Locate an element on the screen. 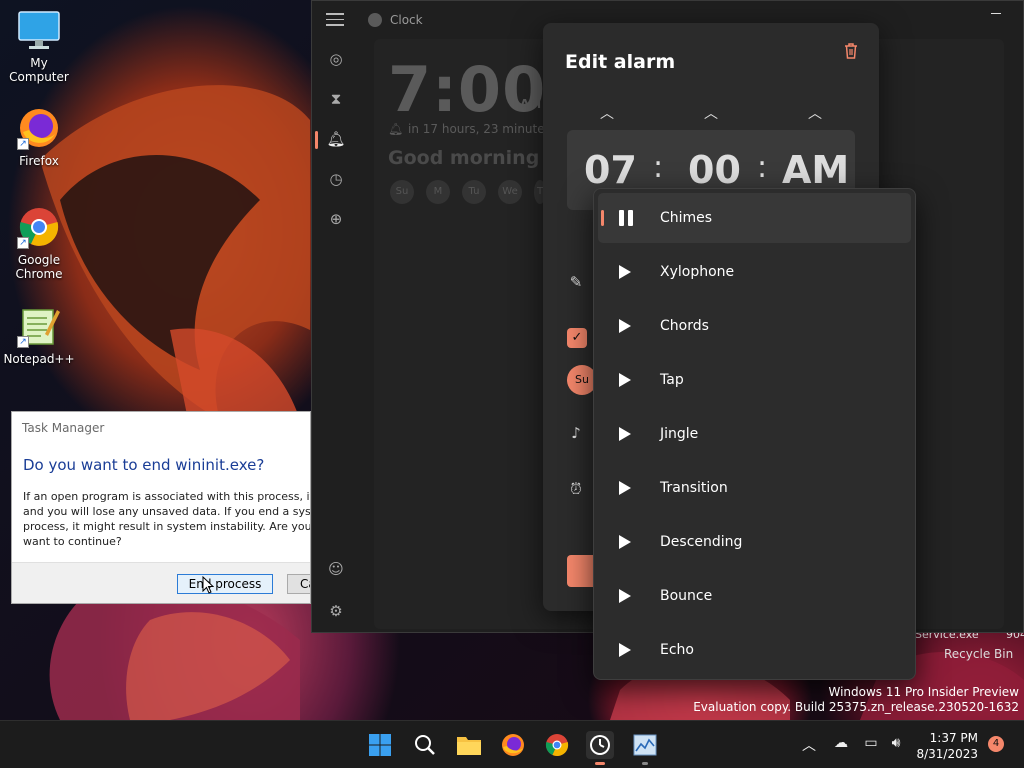 The width and height of the screenshot is (1024, 768). music-note-icon: ♪ is located at coordinates (576, 433).